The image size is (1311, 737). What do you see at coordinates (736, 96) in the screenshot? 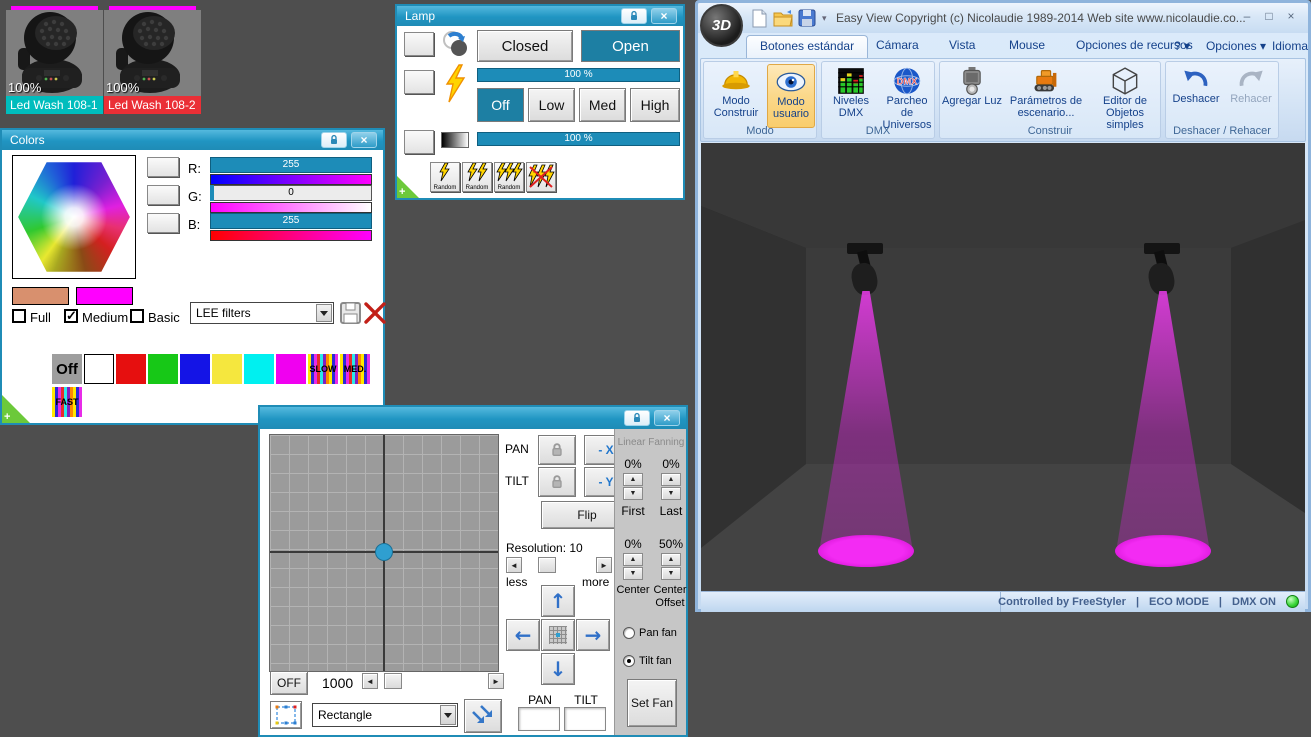
I see `modo-construir-button: Modo Construir` at bounding box center [736, 96].